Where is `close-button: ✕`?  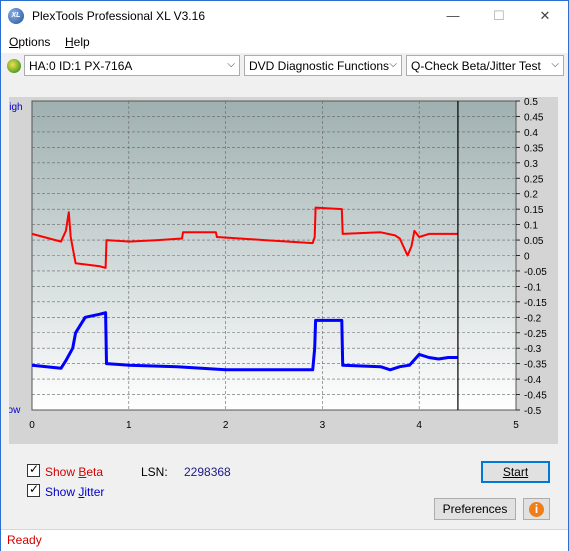
close-button: ✕ is located at coordinates (545, 16).